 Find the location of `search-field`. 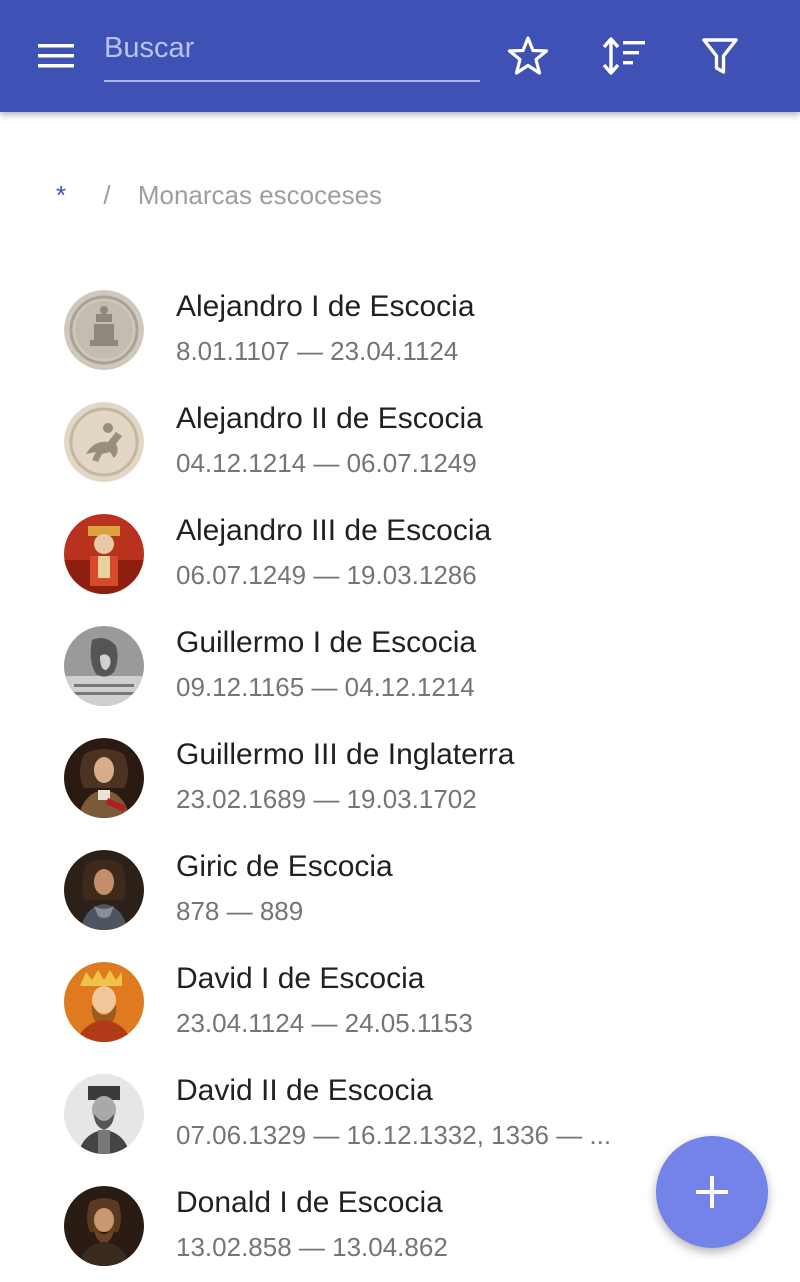

search-field is located at coordinates (292, 52).